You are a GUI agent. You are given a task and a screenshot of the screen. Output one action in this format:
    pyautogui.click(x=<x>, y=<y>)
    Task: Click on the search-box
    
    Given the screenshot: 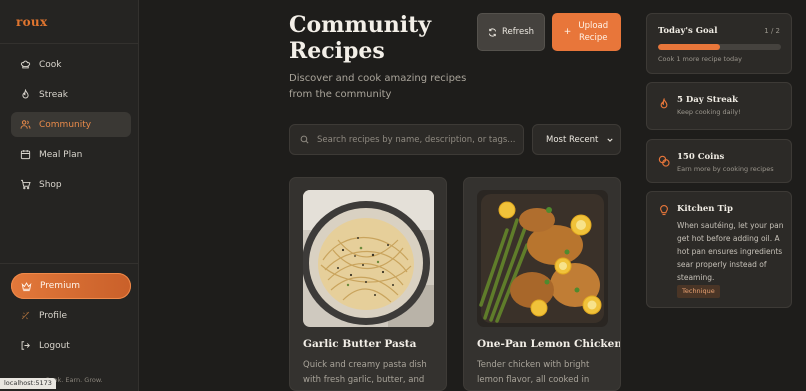 What is the action you would take?
    pyautogui.click(x=406, y=139)
    